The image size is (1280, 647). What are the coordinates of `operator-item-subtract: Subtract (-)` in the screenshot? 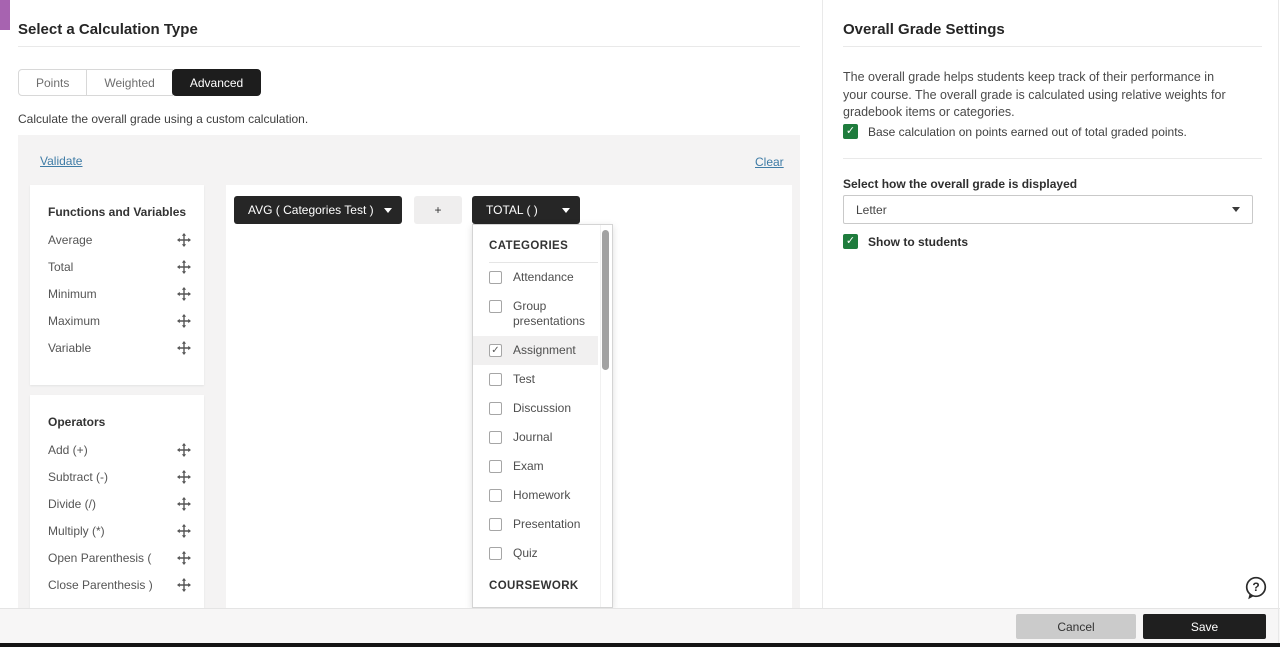 It's located at (119, 477).